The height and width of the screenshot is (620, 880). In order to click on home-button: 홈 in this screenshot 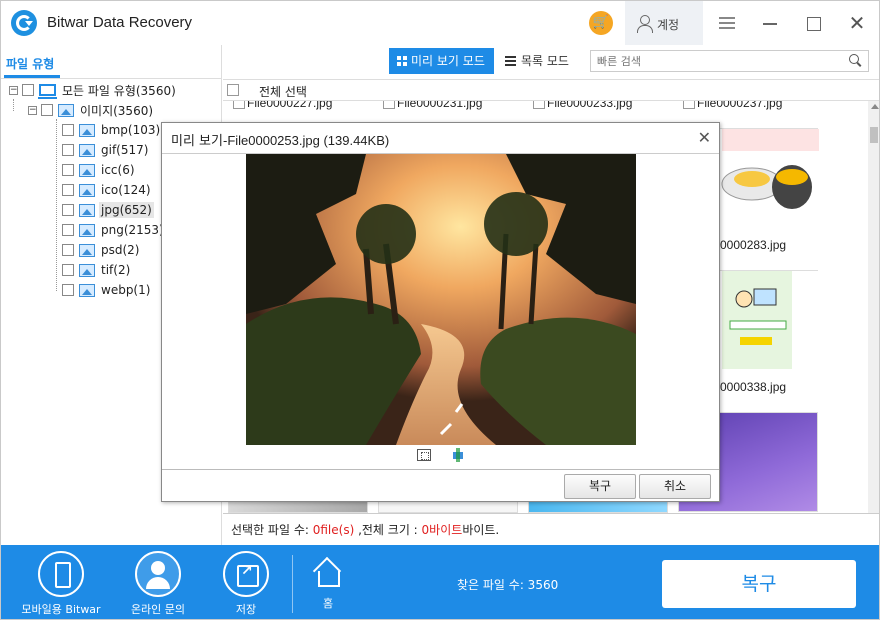, I will do `click(328, 581)`.